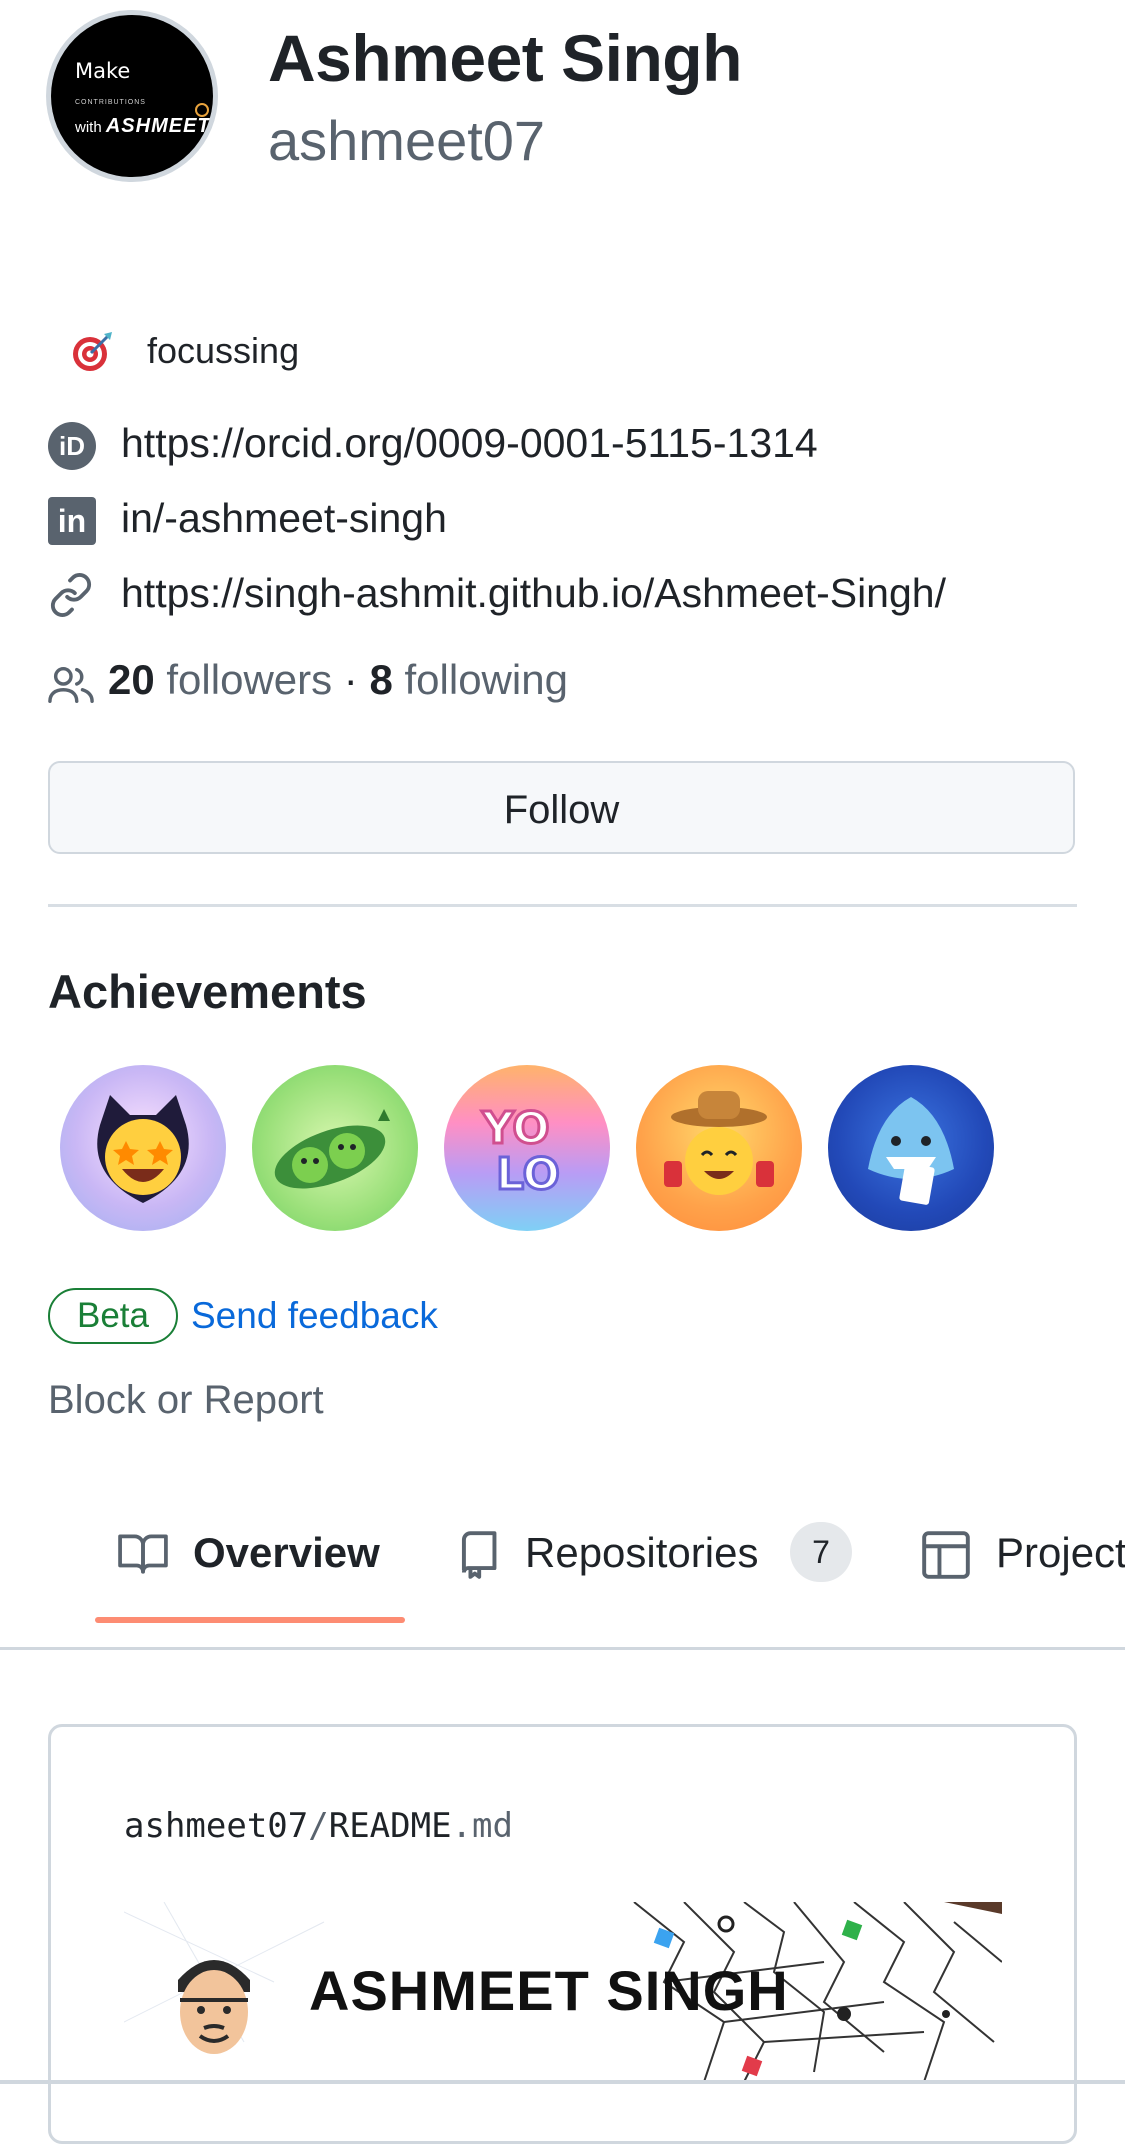 This screenshot has width=1125, height=2144. Describe the element at coordinates (214, 2005) in the screenshot. I see `developer-avatar` at that location.